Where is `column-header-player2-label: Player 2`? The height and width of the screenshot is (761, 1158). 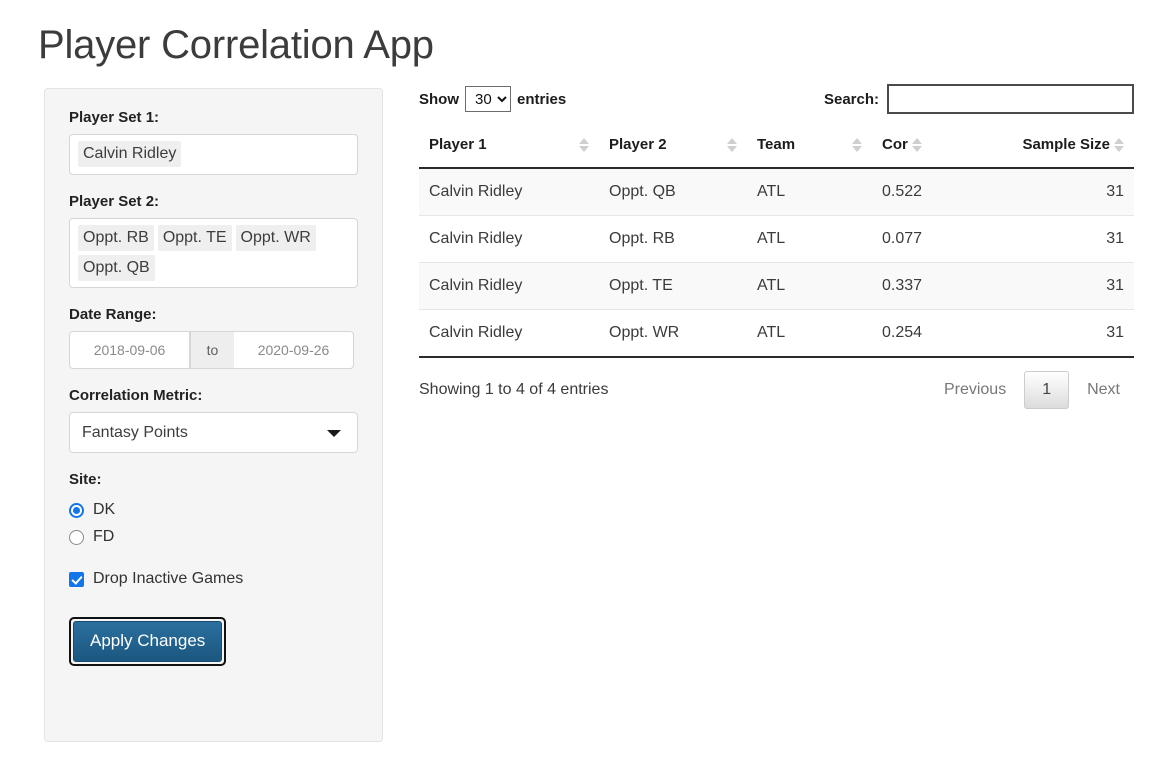 column-header-player2-label: Player 2 is located at coordinates (638, 144).